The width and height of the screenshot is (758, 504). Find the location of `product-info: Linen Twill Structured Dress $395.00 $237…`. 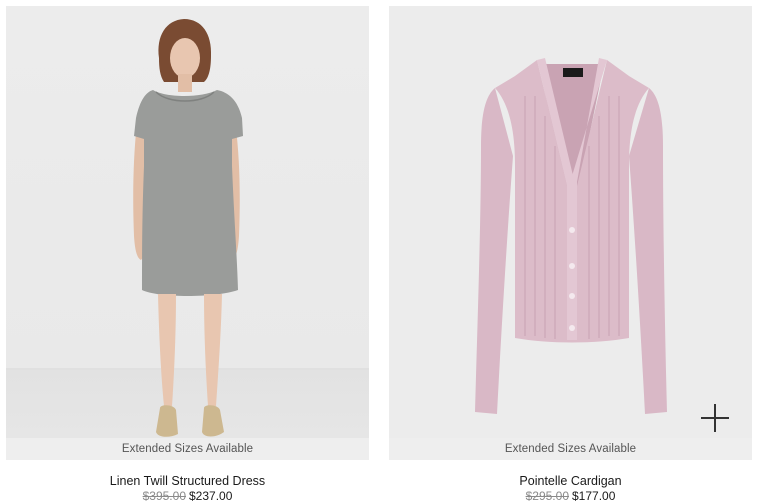

product-info: Linen Twill Structured Dress $395.00 $237… is located at coordinates (187, 488).